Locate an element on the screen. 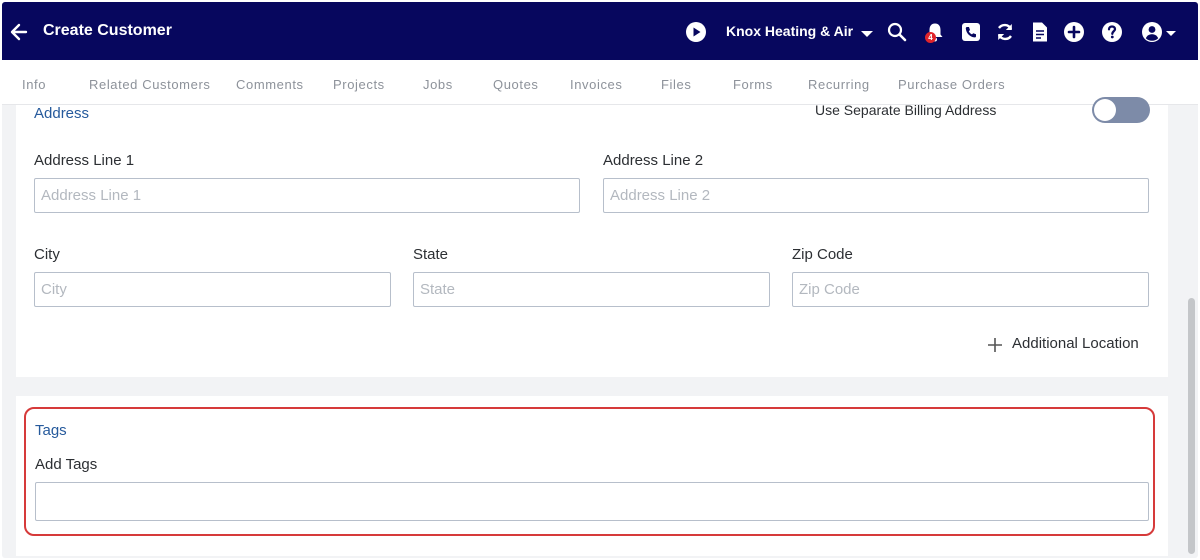 Image resolution: width=1200 pixels, height=560 pixels. tab-invoices: Invoices is located at coordinates (596, 84).